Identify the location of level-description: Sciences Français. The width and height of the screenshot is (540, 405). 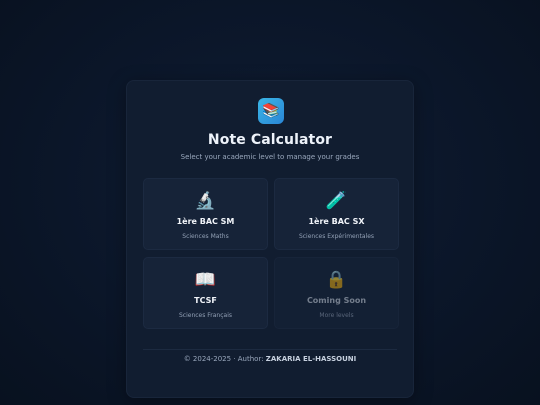
(205, 315).